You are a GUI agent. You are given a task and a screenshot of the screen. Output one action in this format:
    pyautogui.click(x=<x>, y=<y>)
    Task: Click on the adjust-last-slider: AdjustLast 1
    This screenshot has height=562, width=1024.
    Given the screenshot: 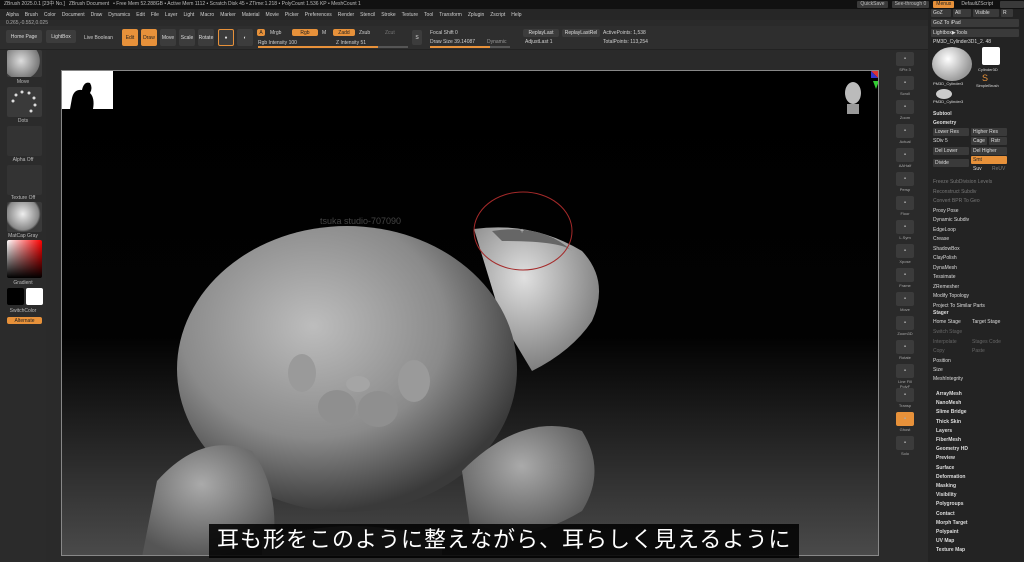 What is the action you would take?
    pyautogui.click(x=539, y=42)
    